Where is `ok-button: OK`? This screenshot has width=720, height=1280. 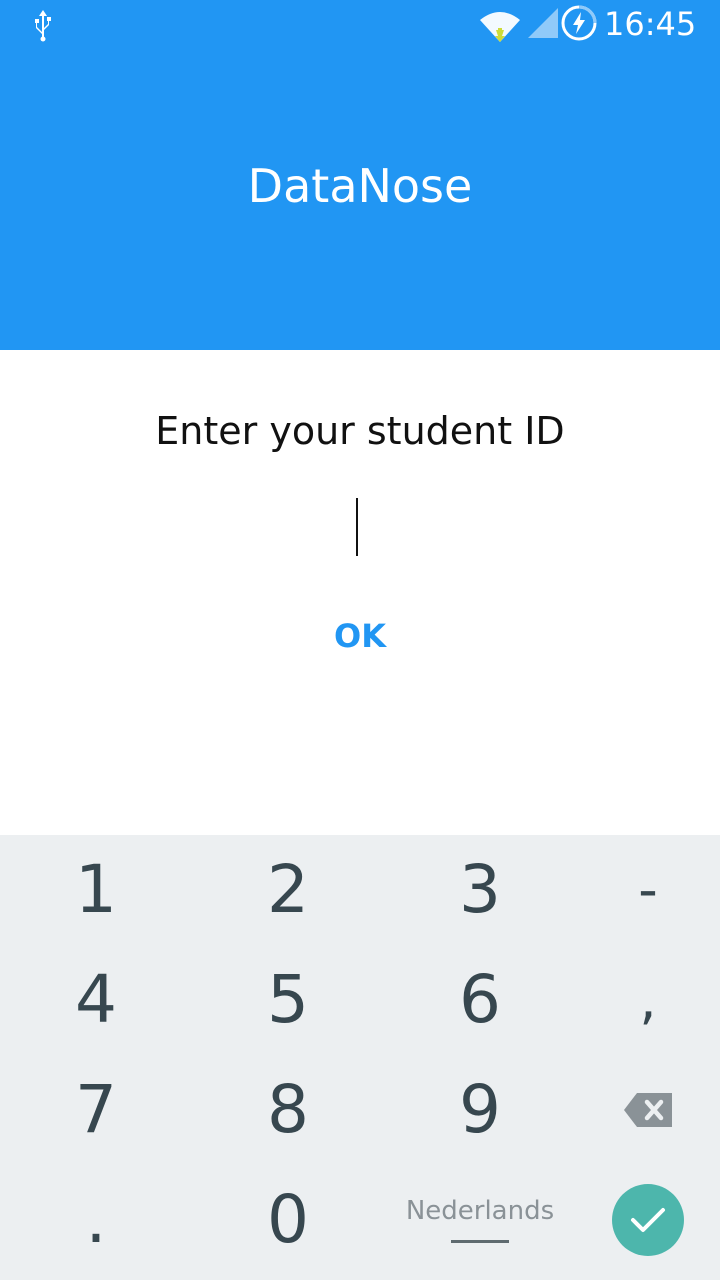 ok-button: OK is located at coordinates (360, 636).